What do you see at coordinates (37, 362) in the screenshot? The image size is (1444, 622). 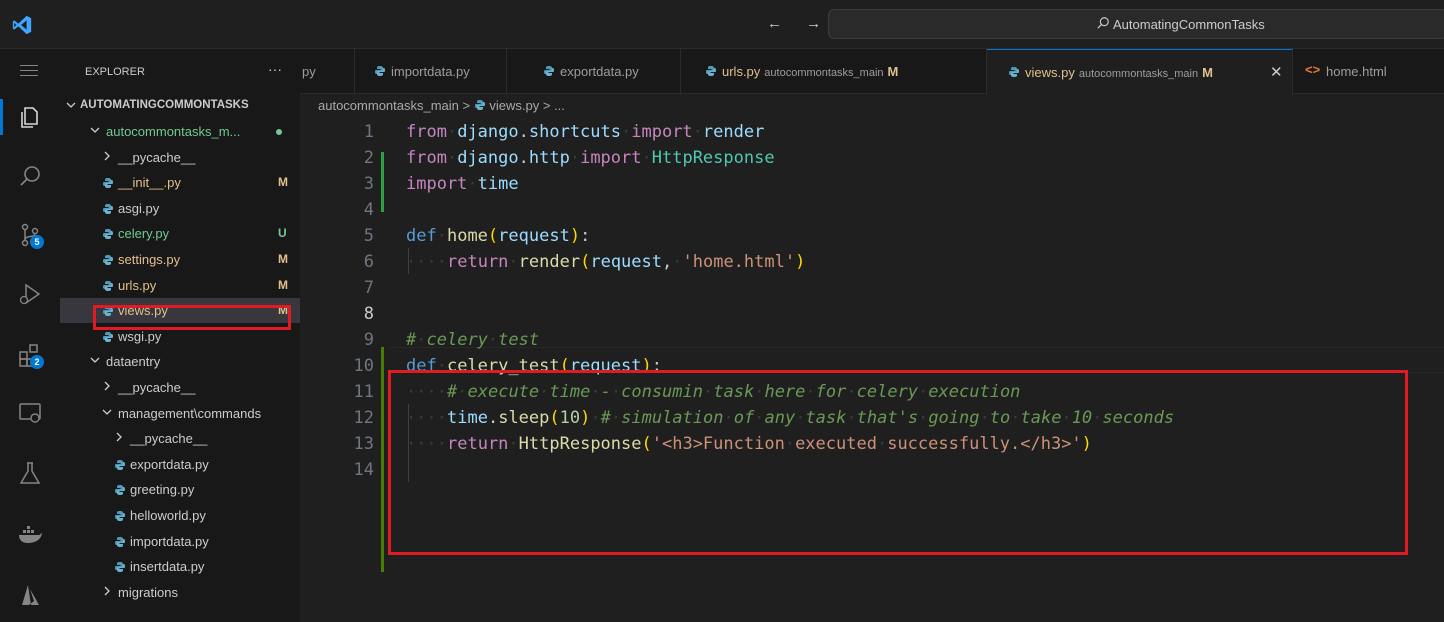 I see `extensions-badge: 2` at bounding box center [37, 362].